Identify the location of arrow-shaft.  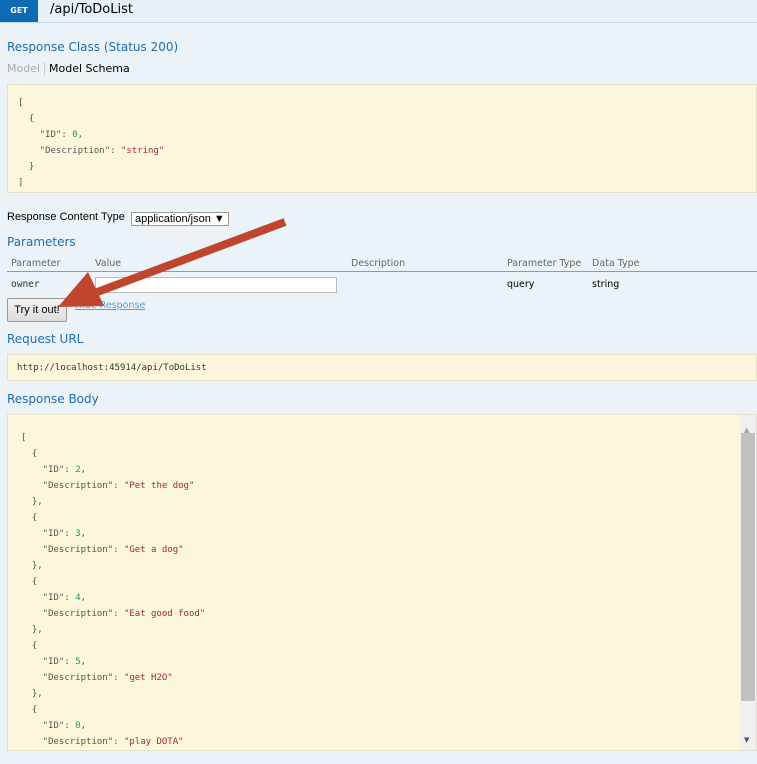
(188, 258).